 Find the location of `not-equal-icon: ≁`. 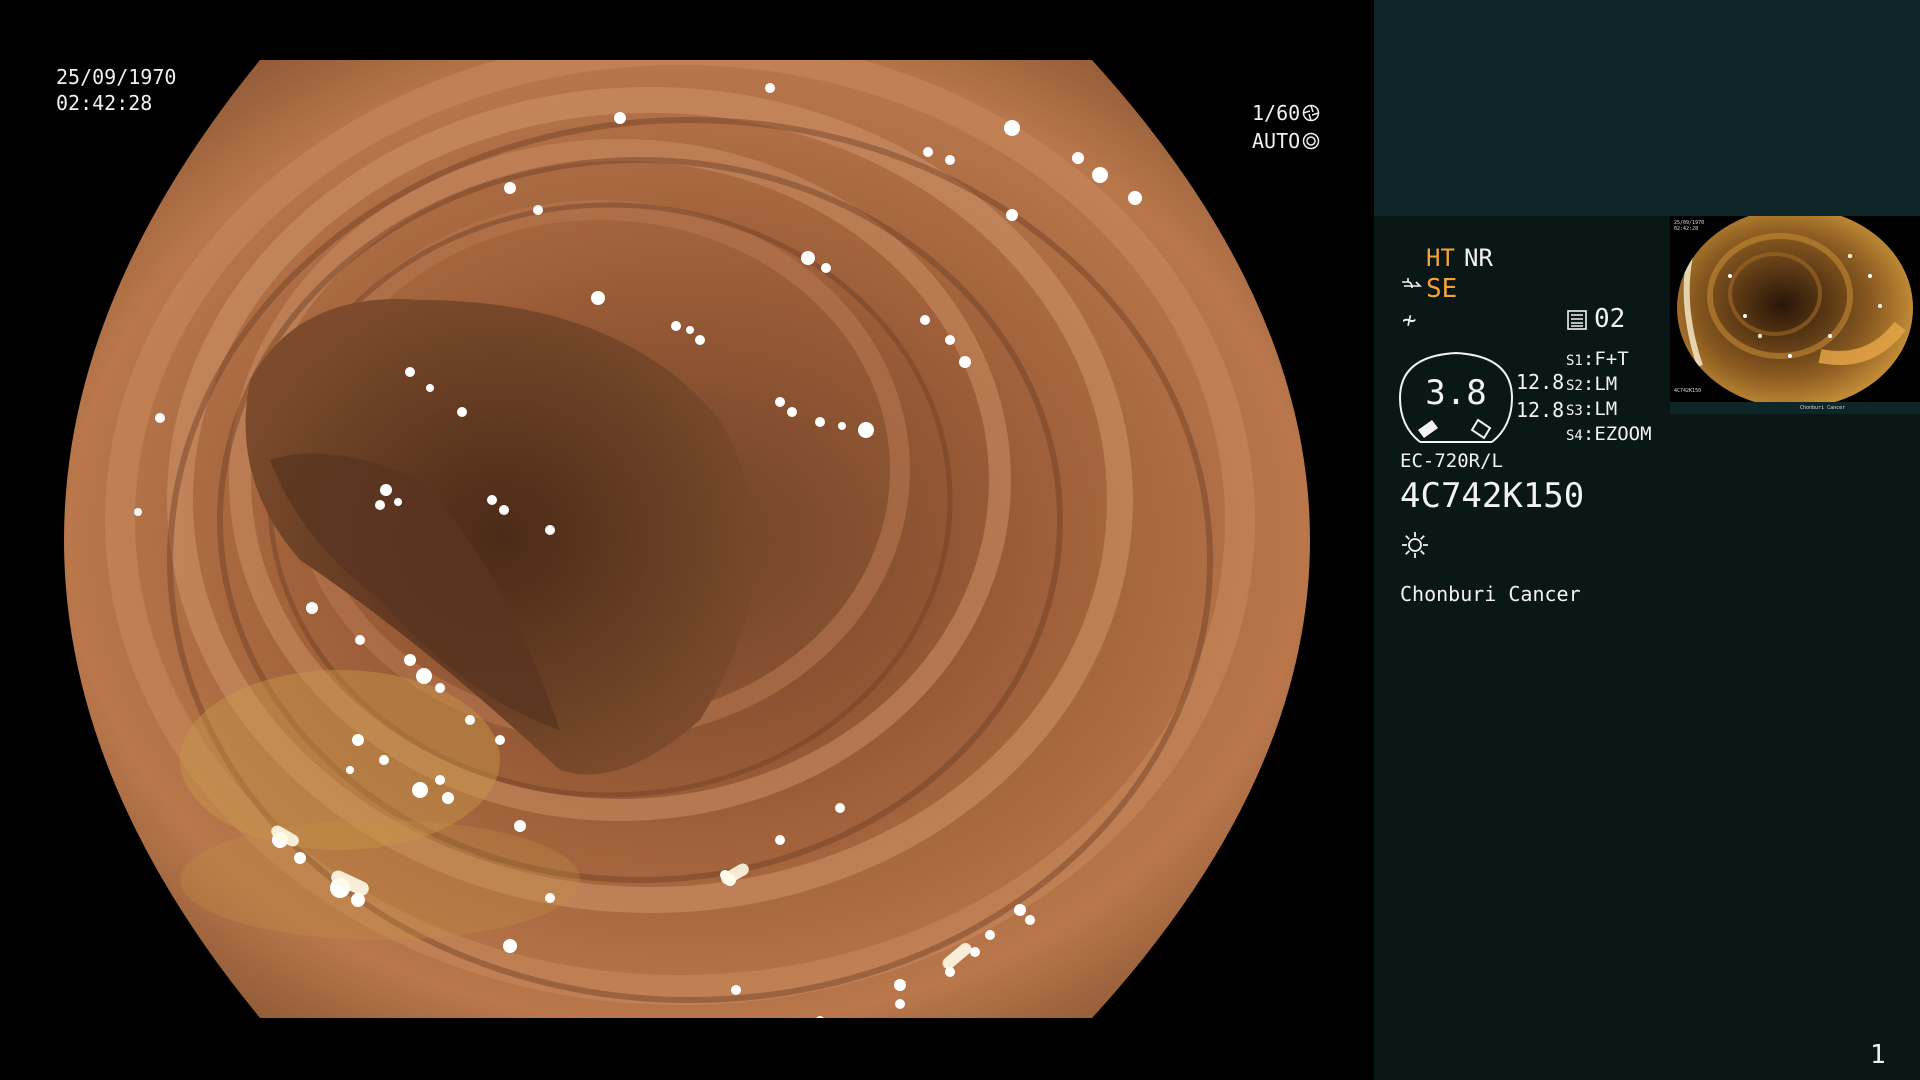

not-equal-icon: ≁ is located at coordinates (1409, 320).